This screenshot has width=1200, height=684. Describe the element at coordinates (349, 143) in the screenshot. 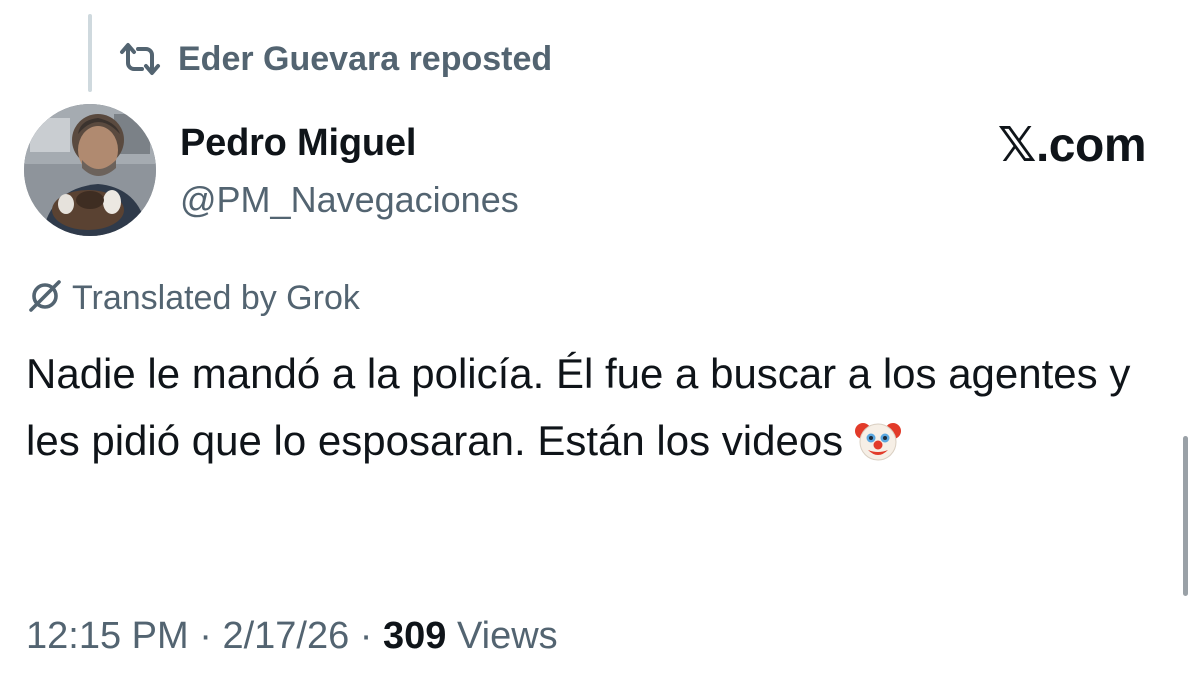

I see `author-name: Pedro Miguel` at that location.